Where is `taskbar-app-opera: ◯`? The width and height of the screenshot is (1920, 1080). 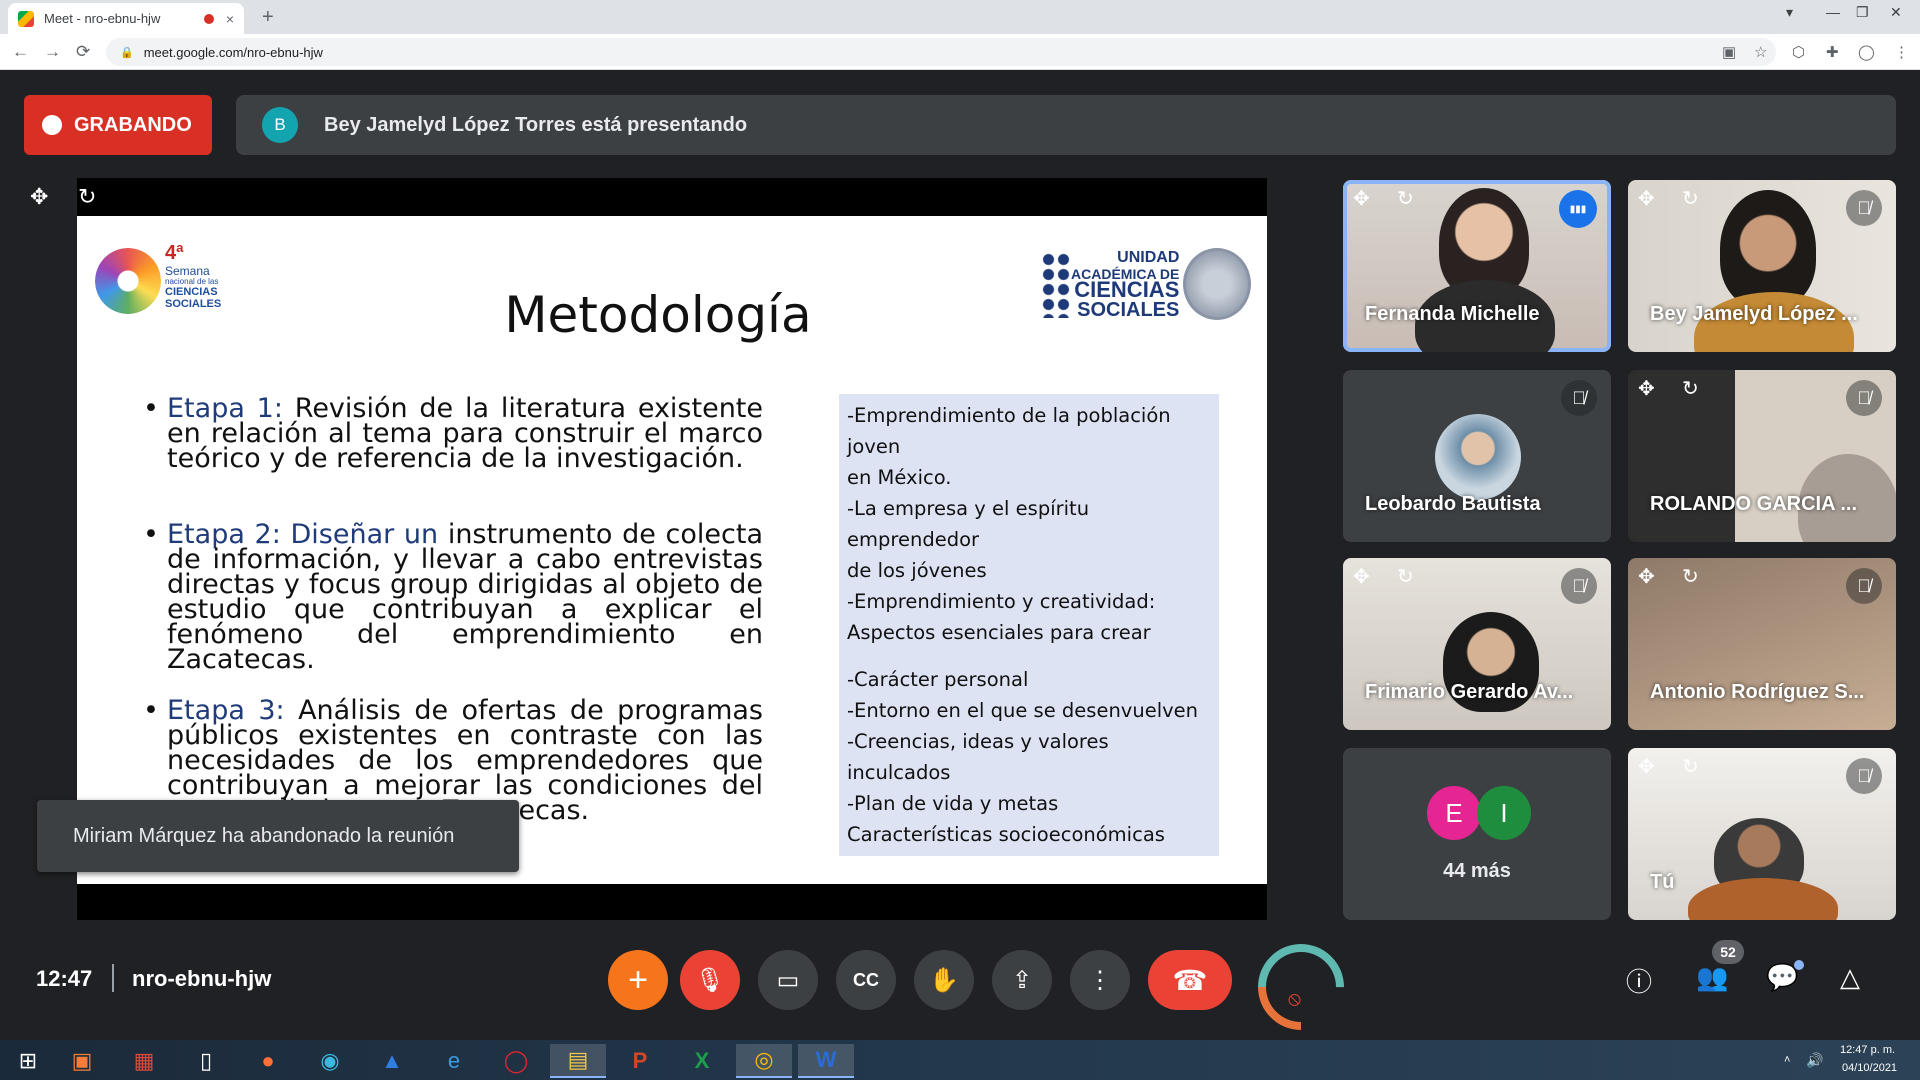 taskbar-app-opera: ◯ is located at coordinates (516, 1061).